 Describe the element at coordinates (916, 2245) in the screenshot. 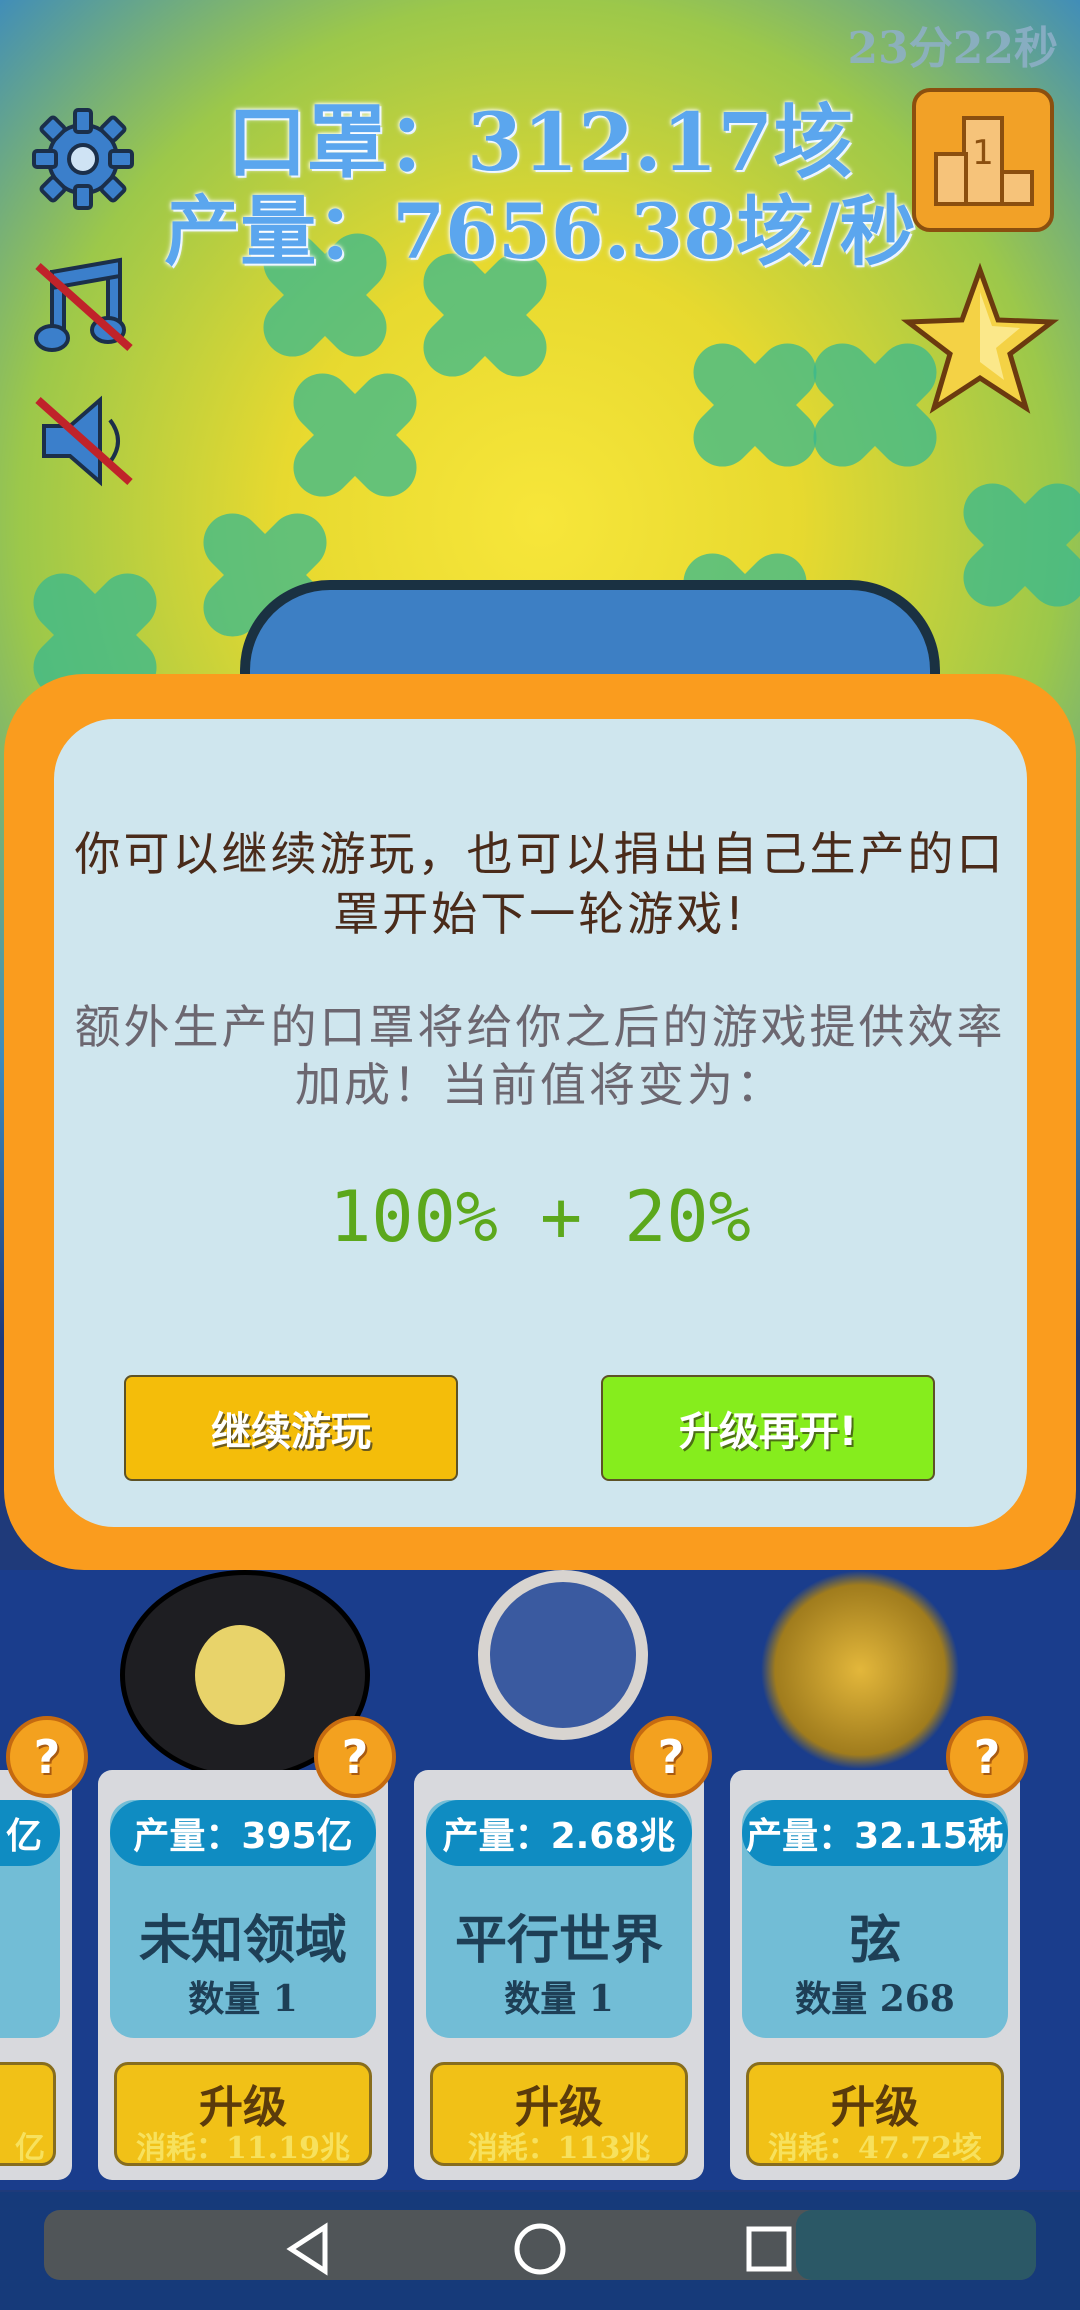

I see `nav-bar-highlight` at that location.